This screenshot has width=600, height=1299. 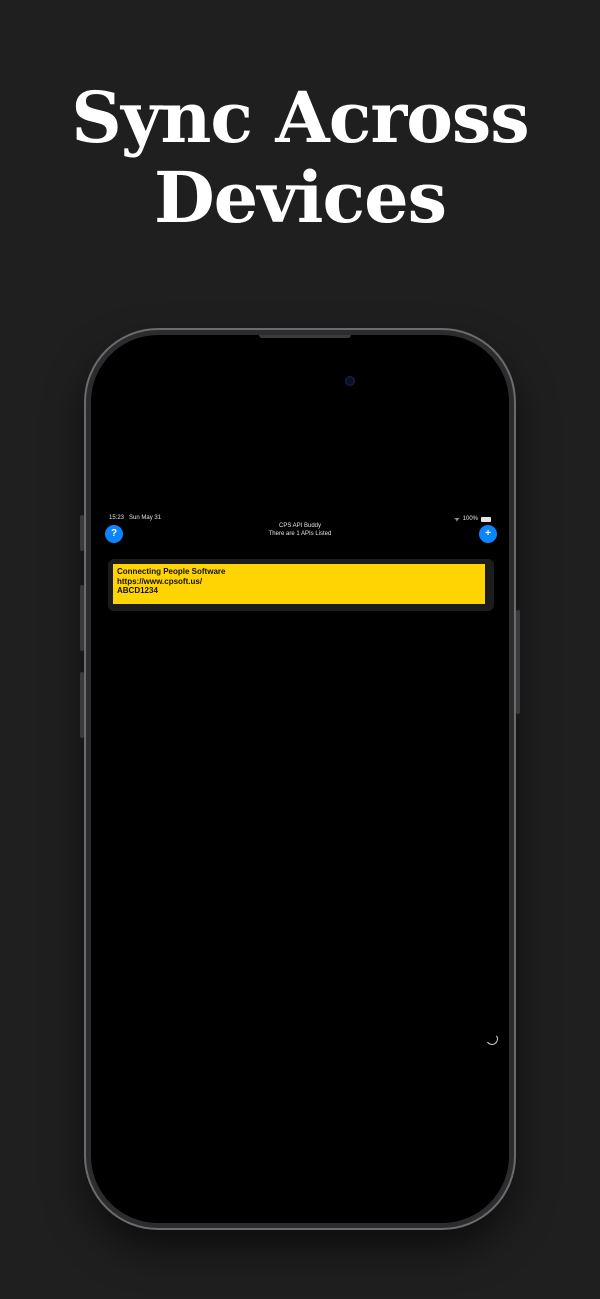 I want to click on loading-spinner-icon, so click(x=492, y=1039).